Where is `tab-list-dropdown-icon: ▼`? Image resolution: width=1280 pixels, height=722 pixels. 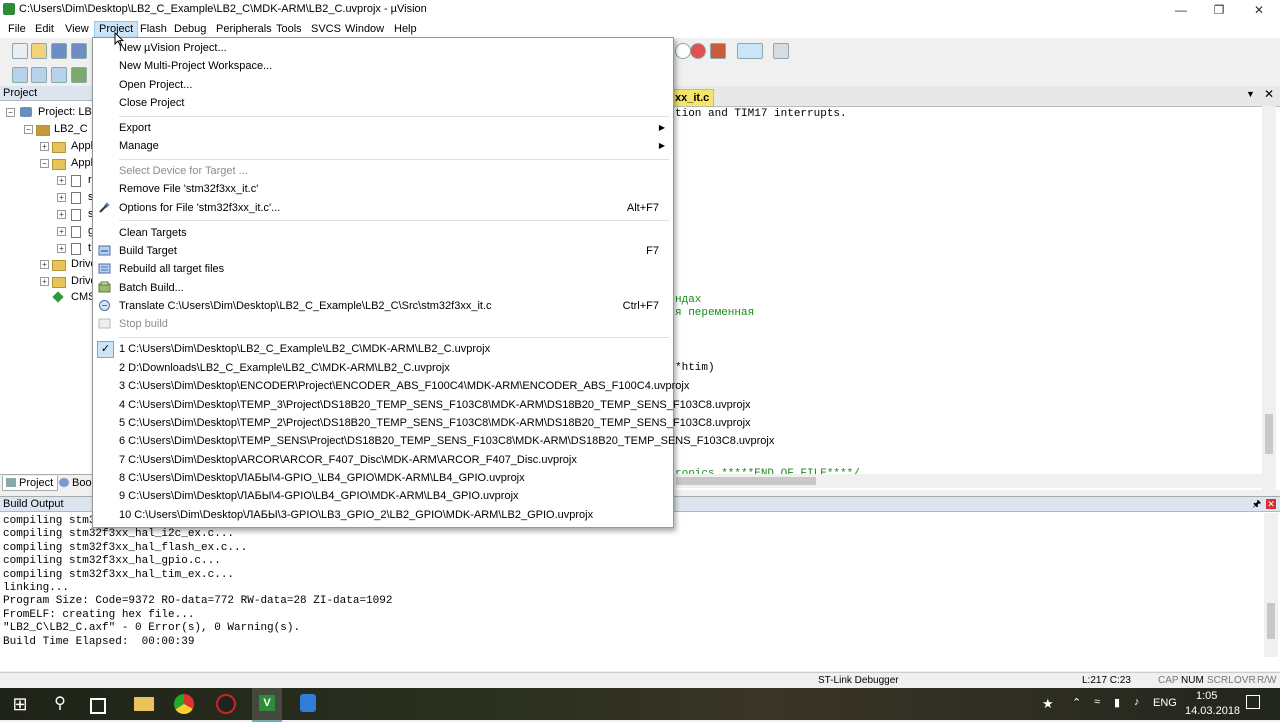
tab-list-dropdown-icon: ▼ is located at coordinates (1250, 94).